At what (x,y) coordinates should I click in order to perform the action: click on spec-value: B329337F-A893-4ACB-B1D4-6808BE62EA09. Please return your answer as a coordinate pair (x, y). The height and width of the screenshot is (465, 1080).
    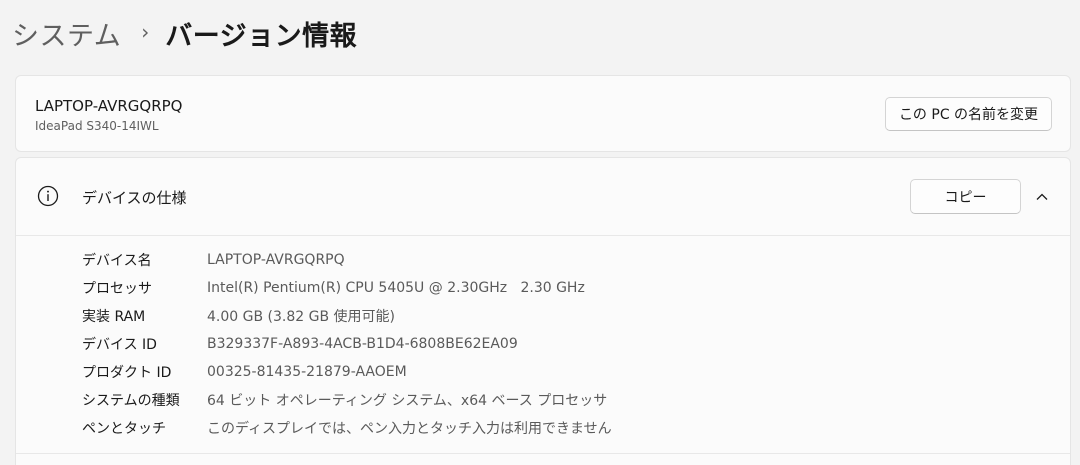
    Looking at the image, I should click on (362, 344).